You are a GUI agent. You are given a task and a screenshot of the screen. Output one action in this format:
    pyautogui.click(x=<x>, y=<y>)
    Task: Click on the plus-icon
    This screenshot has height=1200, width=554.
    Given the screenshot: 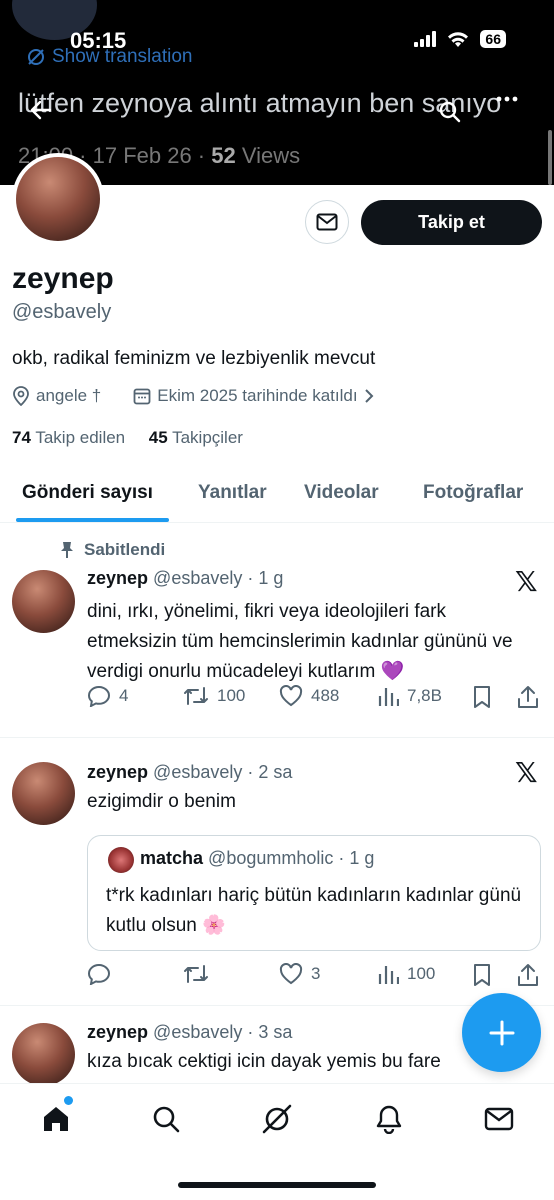 What is the action you would take?
    pyautogui.click(x=501, y=1032)
    